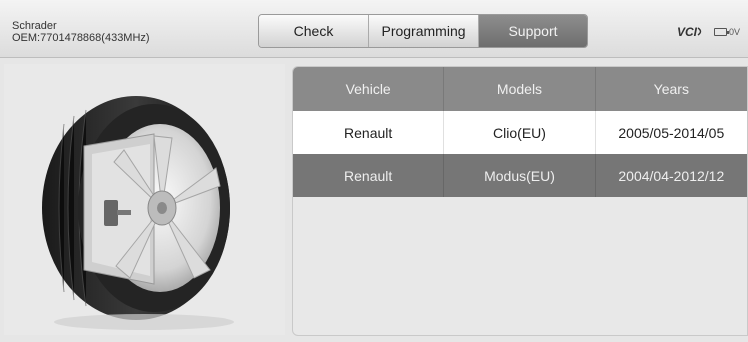 The height and width of the screenshot is (342, 748). I want to click on status-area: VCI 0V, so click(708, 32).